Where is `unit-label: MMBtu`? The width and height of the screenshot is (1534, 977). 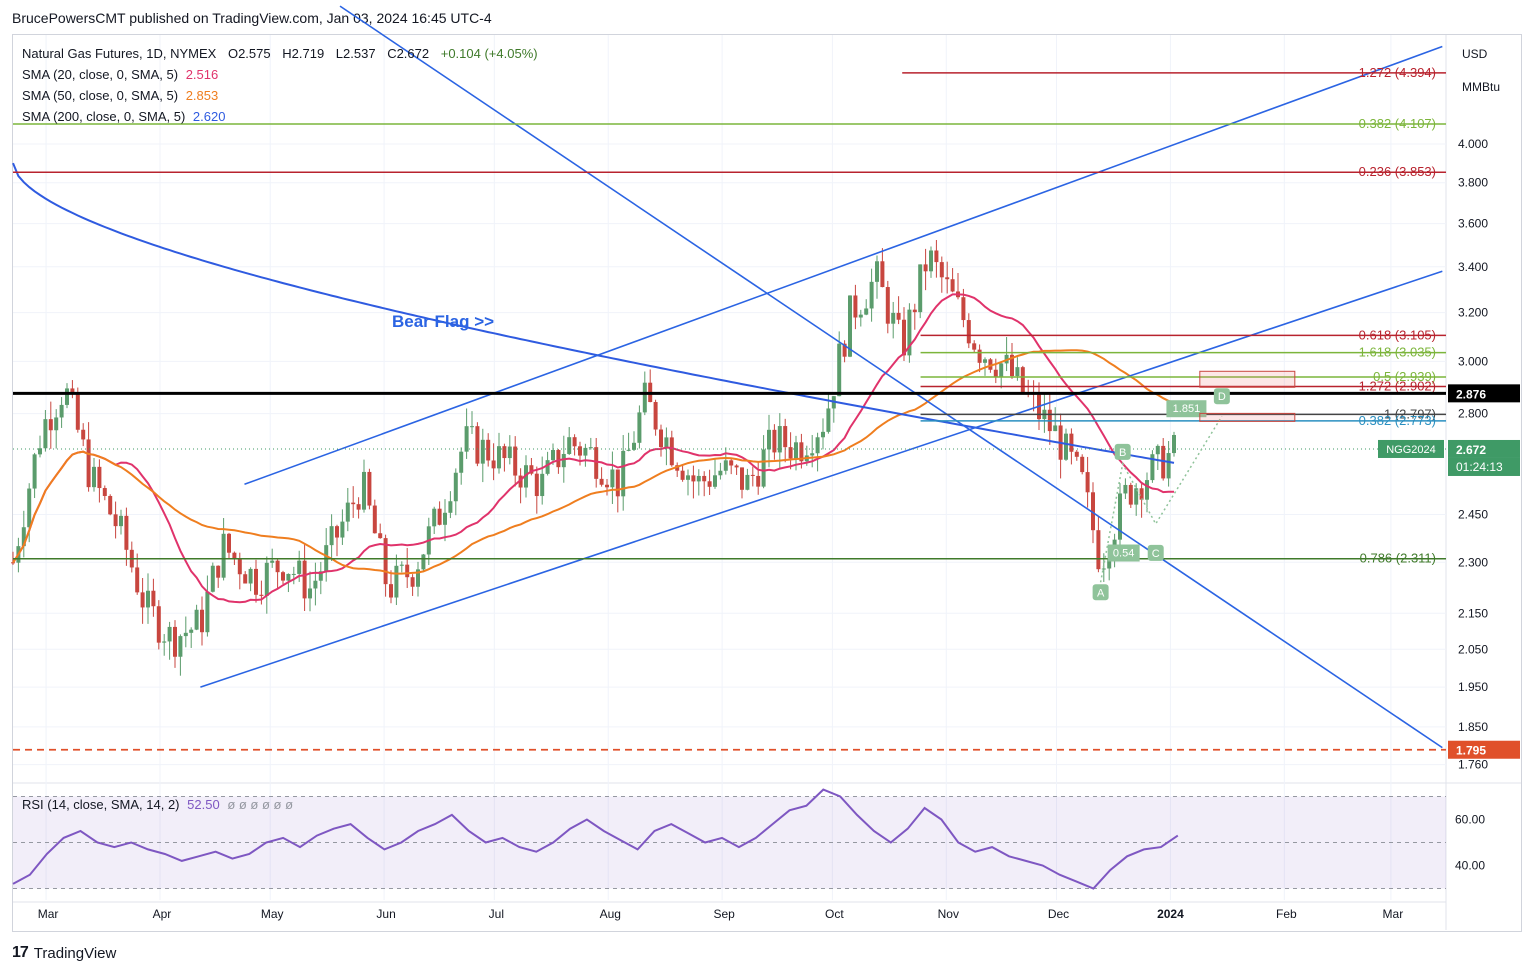 unit-label: MMBtu is located at coordinates (1481, 87).